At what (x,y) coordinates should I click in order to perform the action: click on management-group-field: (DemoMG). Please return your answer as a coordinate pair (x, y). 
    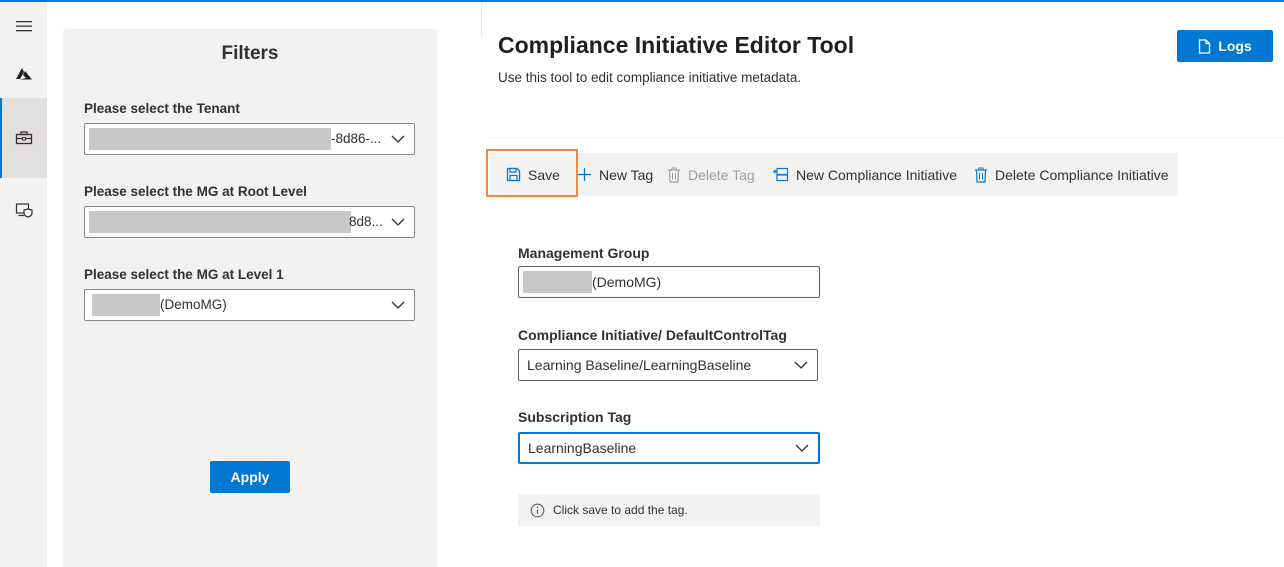
    Looking at the image, I should click on (669, 282).